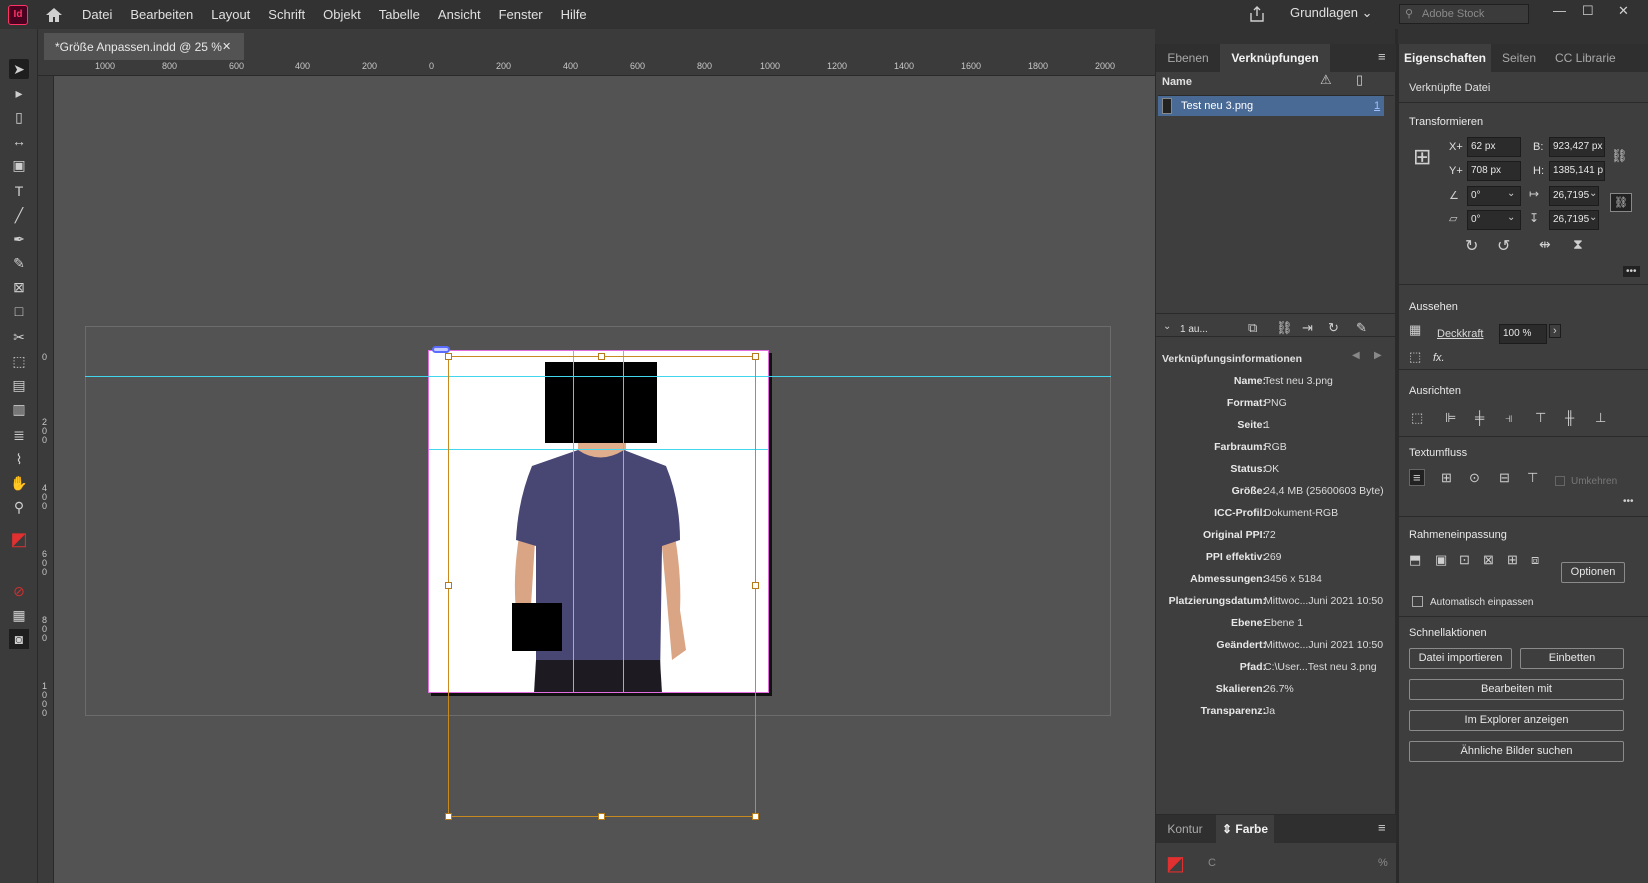 Image resolution: width=1648 pixels, height=883 pixels. What do you see at coordinates (1307, 328) in the screenshot?
I see `goto-link-icon: ⇥` at bounding box center [1307, 328].